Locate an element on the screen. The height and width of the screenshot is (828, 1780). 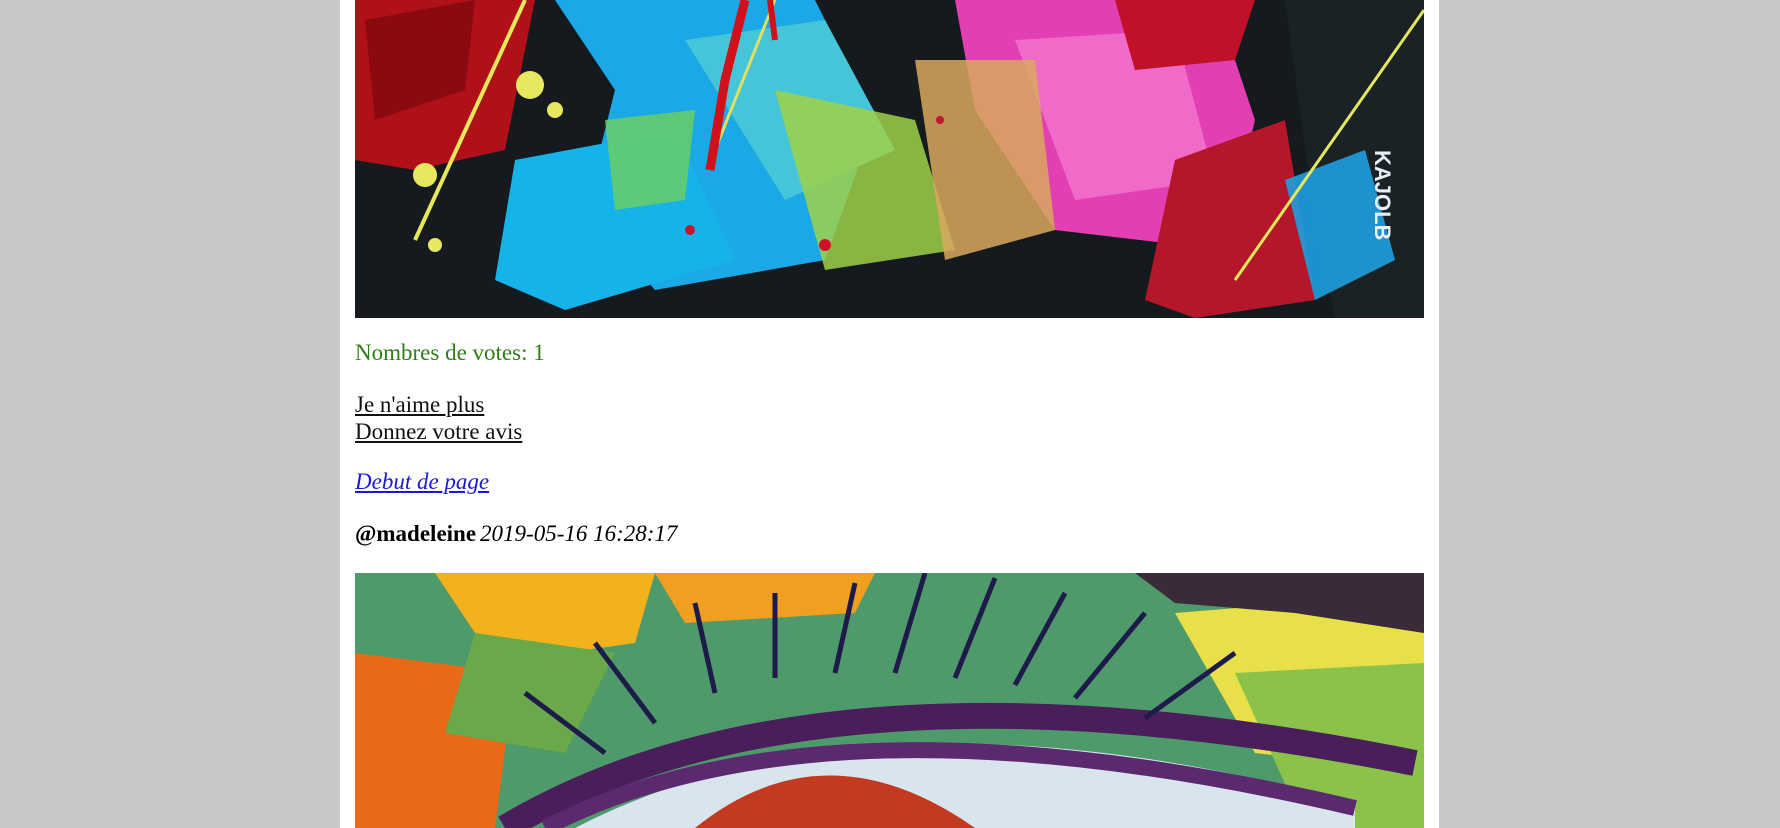
give-opinion-link: Donnez votre avis is located at coordinates (438, 432).